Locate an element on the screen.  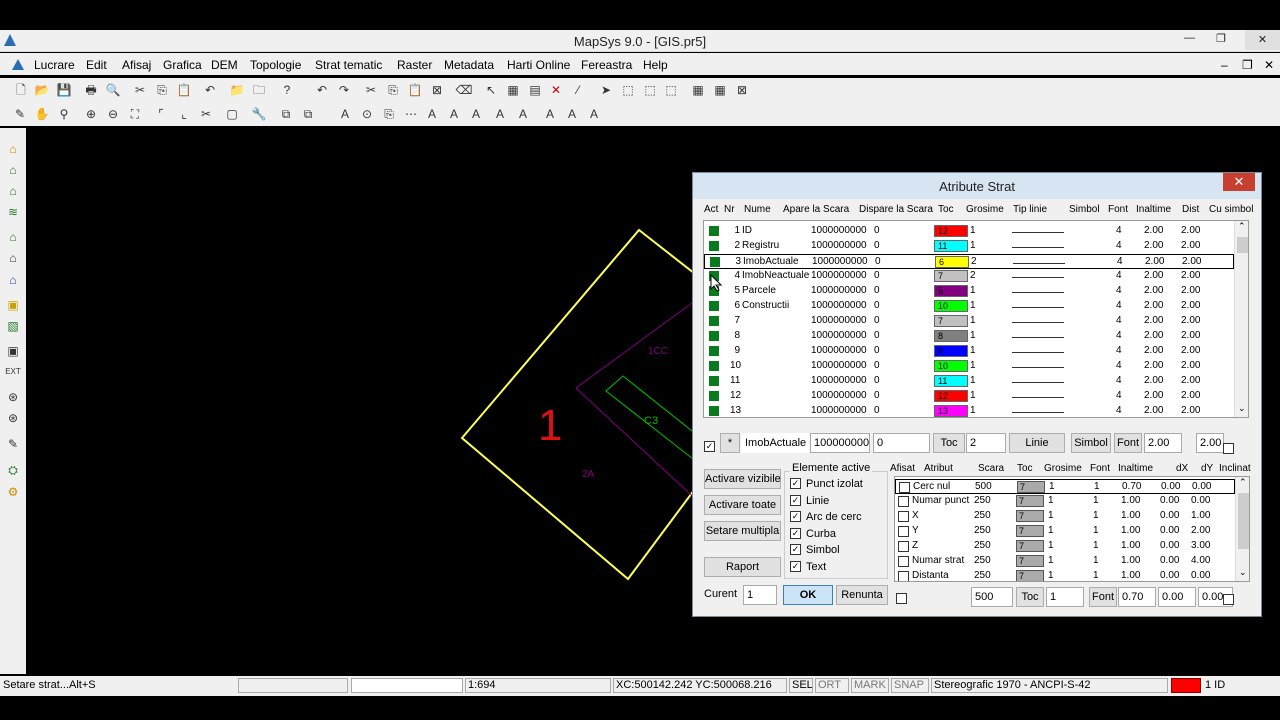
edit-apare-field: 1000000000 is located at coordinates (840, 443).